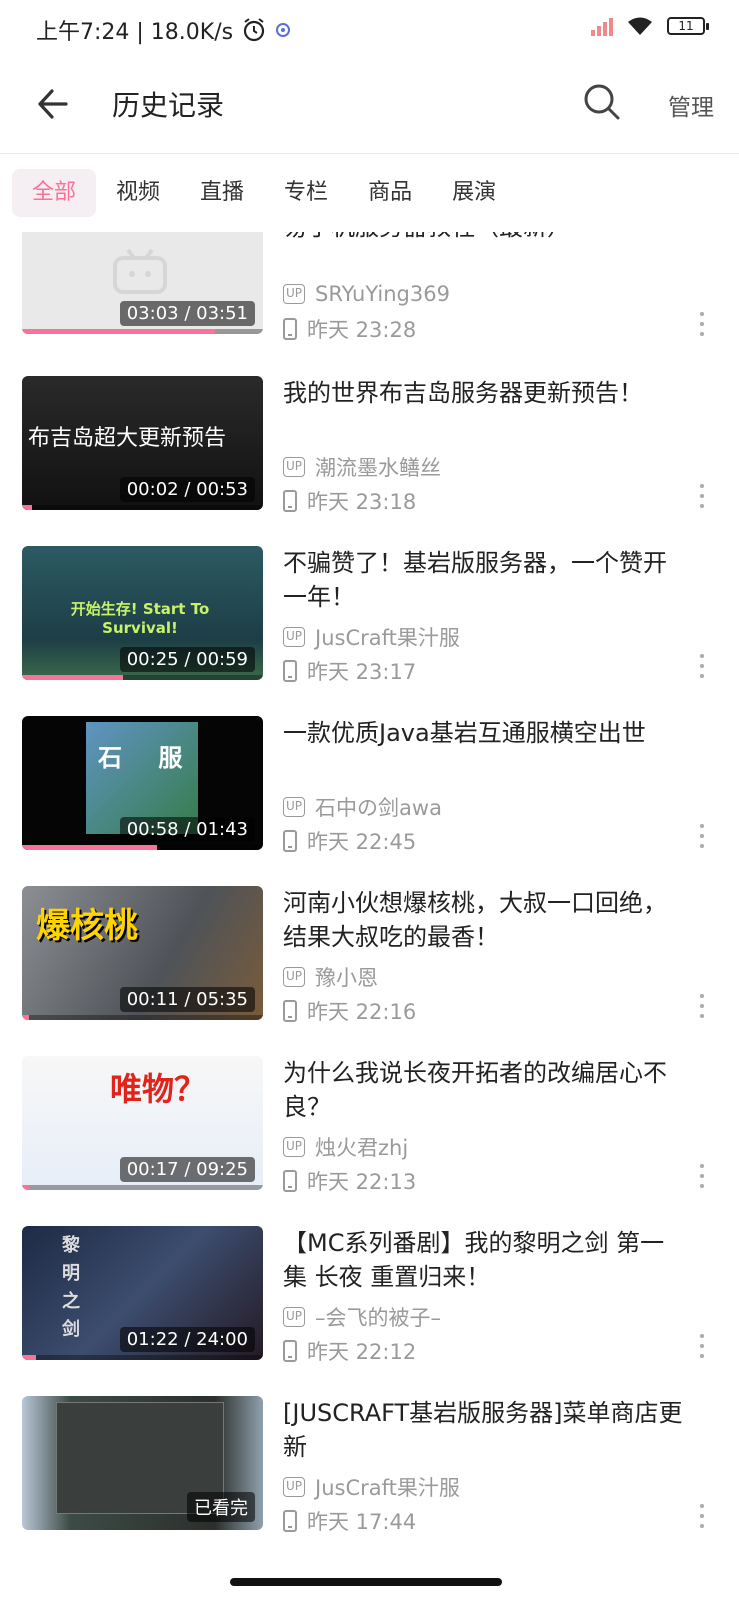 The height and width of the screenshot is (1600, 739). What do you see at coordinates (349, 329) in the screenshot?
I see `time-row: 昨天 23:28` at bounding box center [349, 329].